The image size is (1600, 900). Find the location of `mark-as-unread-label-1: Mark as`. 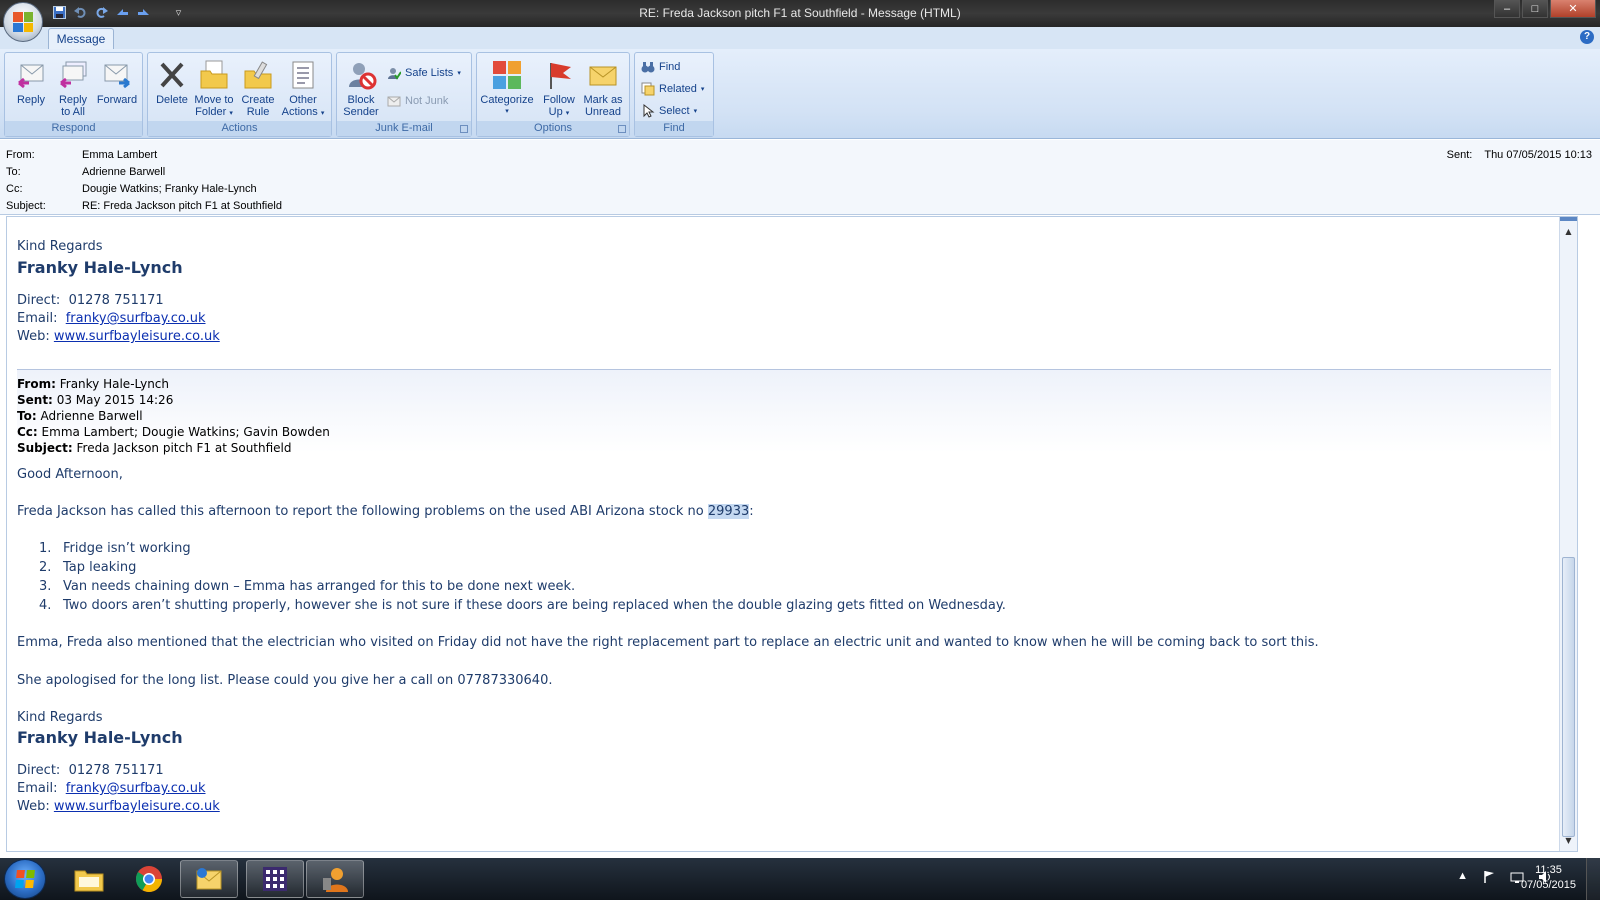

mark-as-unread-label-1: Mark as is located at coordinates (603, 100).